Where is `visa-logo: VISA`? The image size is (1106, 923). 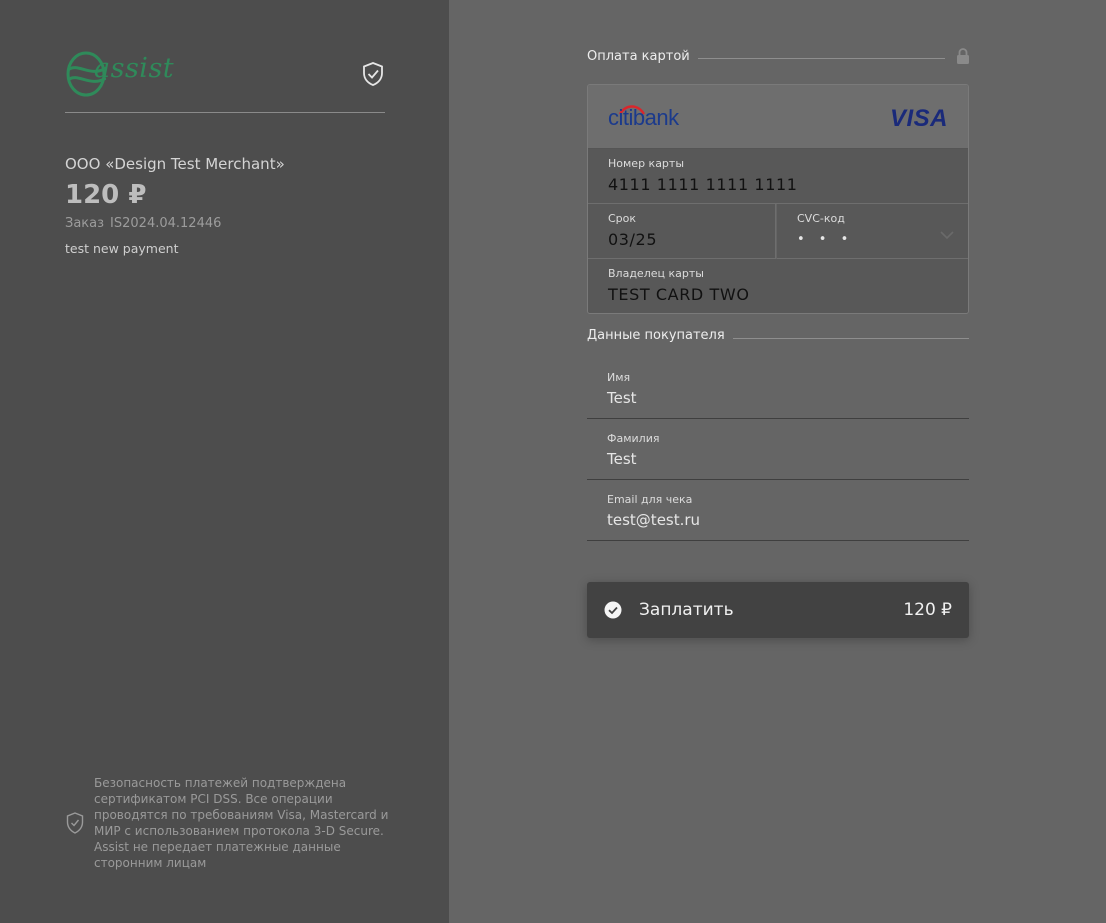
visa-logo: VISA is located at coordinates (918, 118).